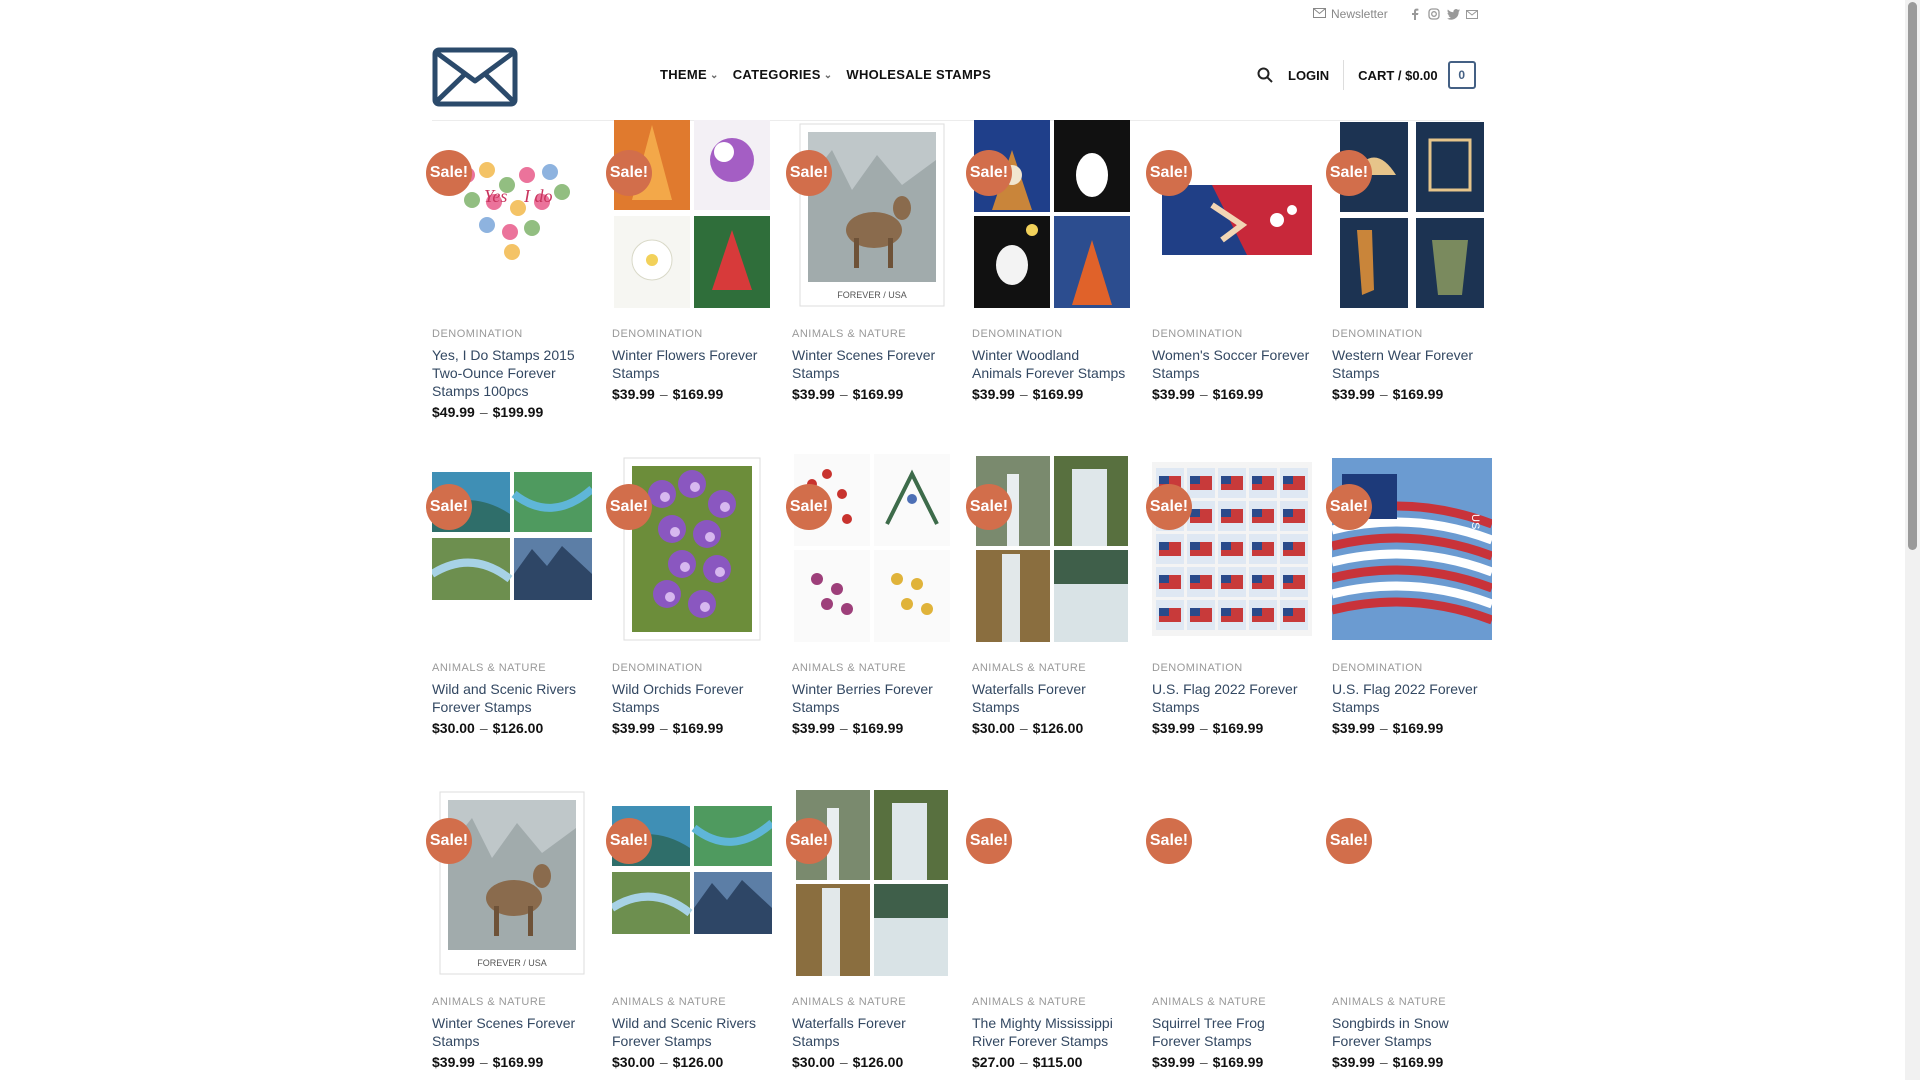  What do you see at coordinates (475, 77) in the screenshot?
I see `site-logo` at bounding box center [475, 77].